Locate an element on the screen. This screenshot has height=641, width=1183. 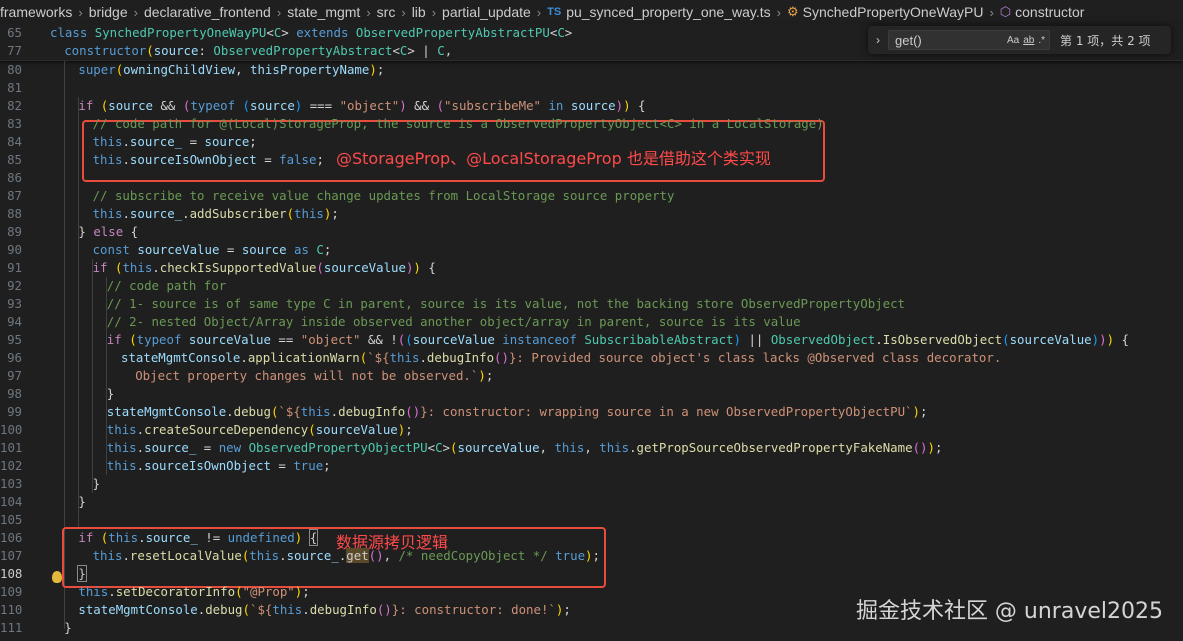
code-line: 105 is located at coordinates (591, 520).